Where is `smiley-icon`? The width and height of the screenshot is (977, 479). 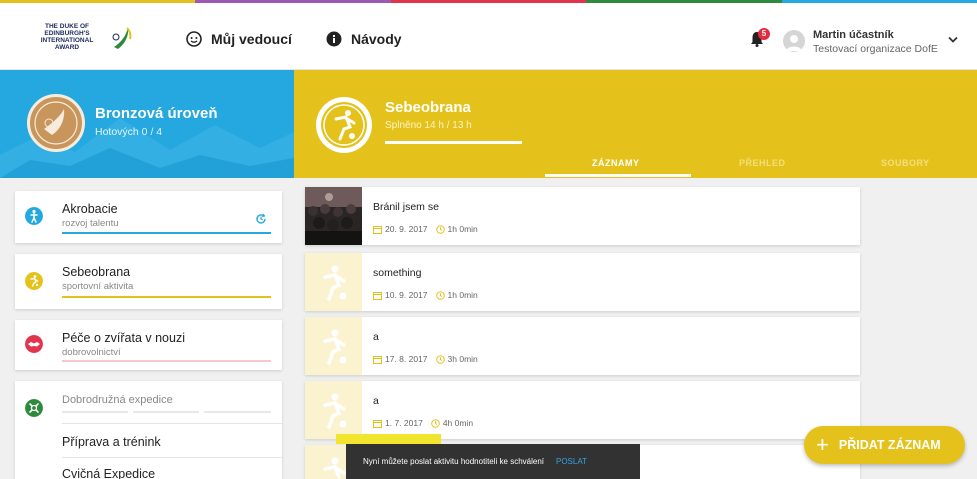 smiley-icon is located at coordinates (194, 39).